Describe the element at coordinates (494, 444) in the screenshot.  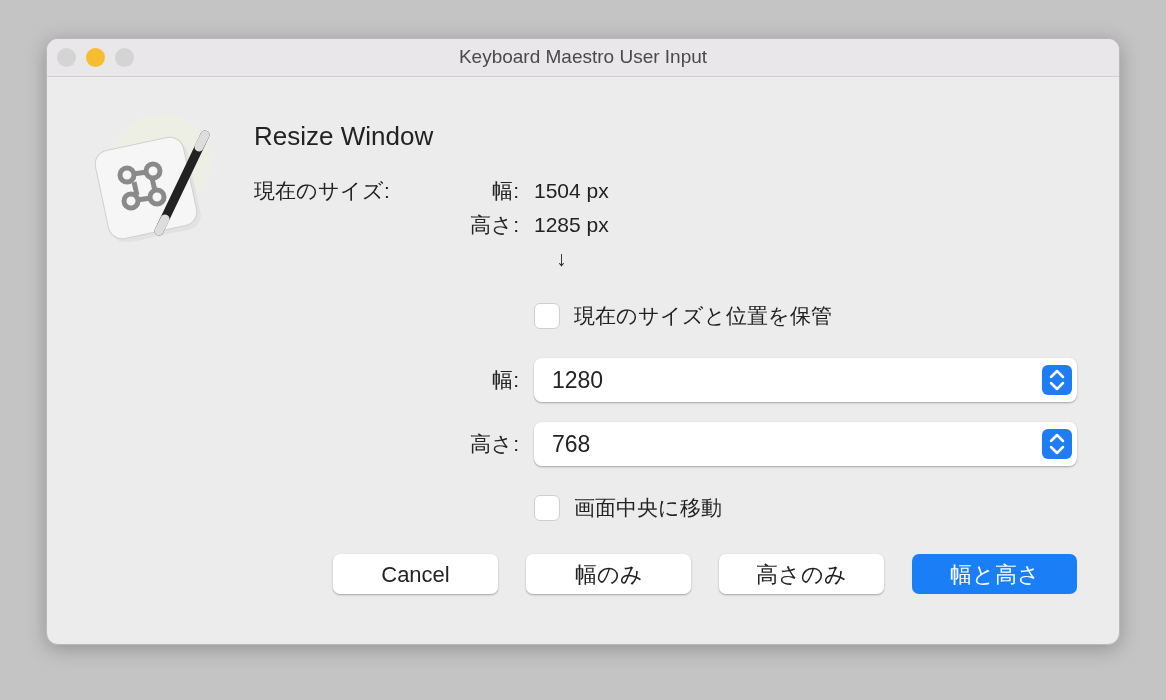
I see `field-label: 高さ:` at that location.